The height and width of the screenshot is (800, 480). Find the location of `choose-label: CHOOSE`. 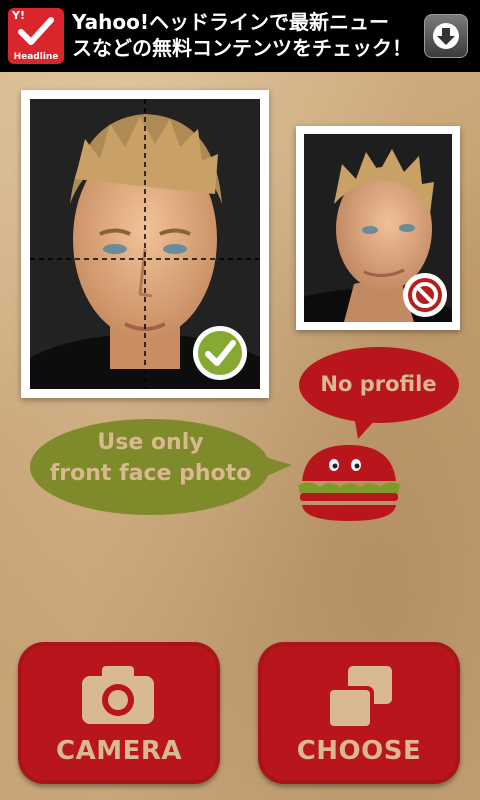

choose-label: CHOOSE is located at coordinates (359, 751).